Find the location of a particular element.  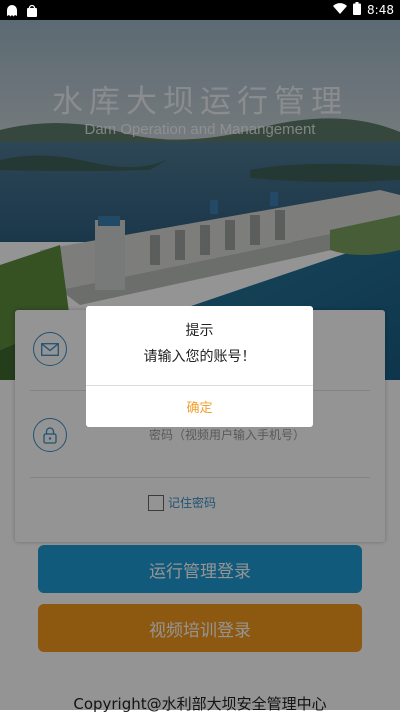

clock-text: 8:48 is located at coordinates (380, 10).